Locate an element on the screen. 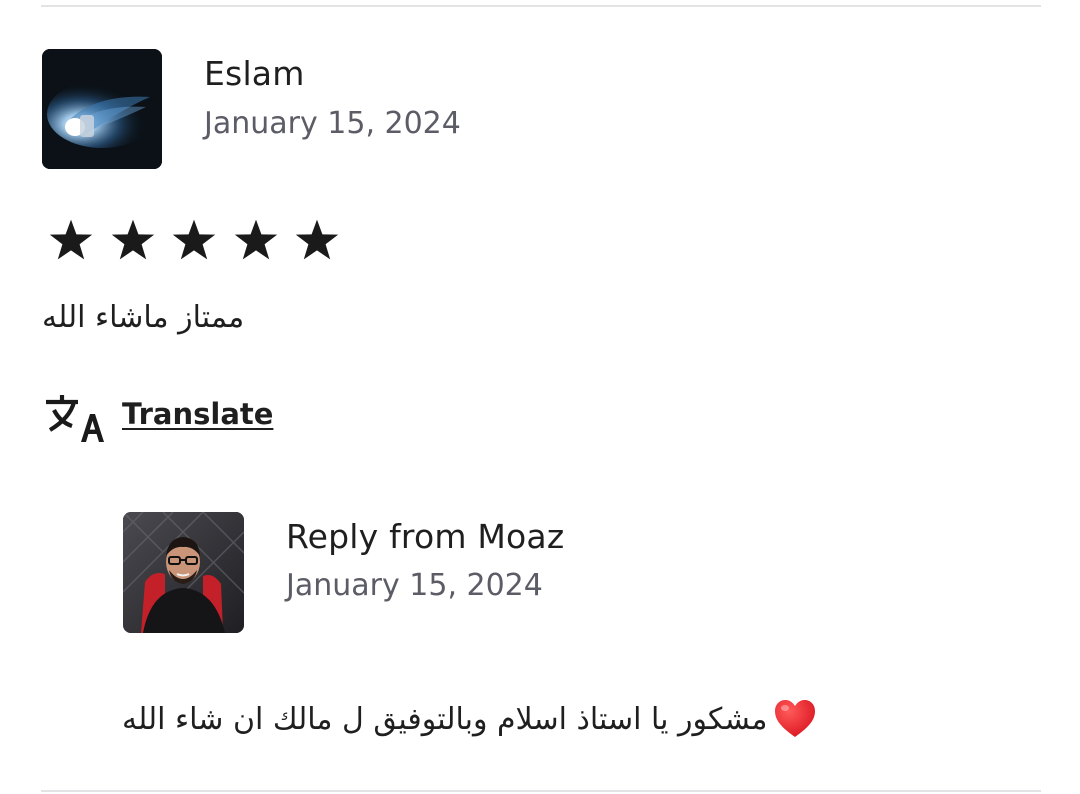 The height and width of the screenshot is (794, 1080). translate-icon is located at coordinates (74, 418).